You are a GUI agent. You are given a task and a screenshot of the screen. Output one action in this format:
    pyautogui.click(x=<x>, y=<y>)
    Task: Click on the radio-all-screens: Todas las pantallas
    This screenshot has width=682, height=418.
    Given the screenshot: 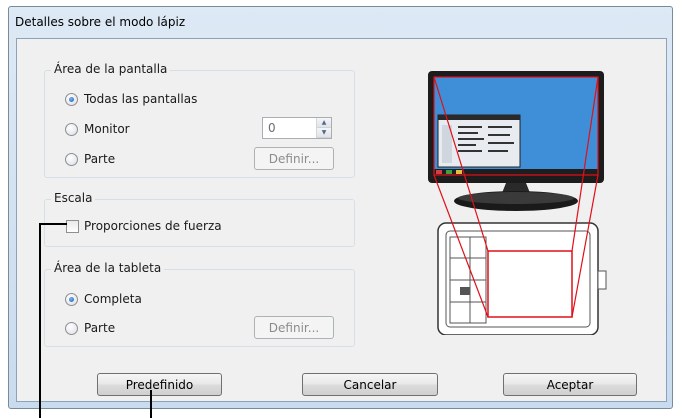 What is the action you would take?
    pyautogui.click(x=131, y=99)
    